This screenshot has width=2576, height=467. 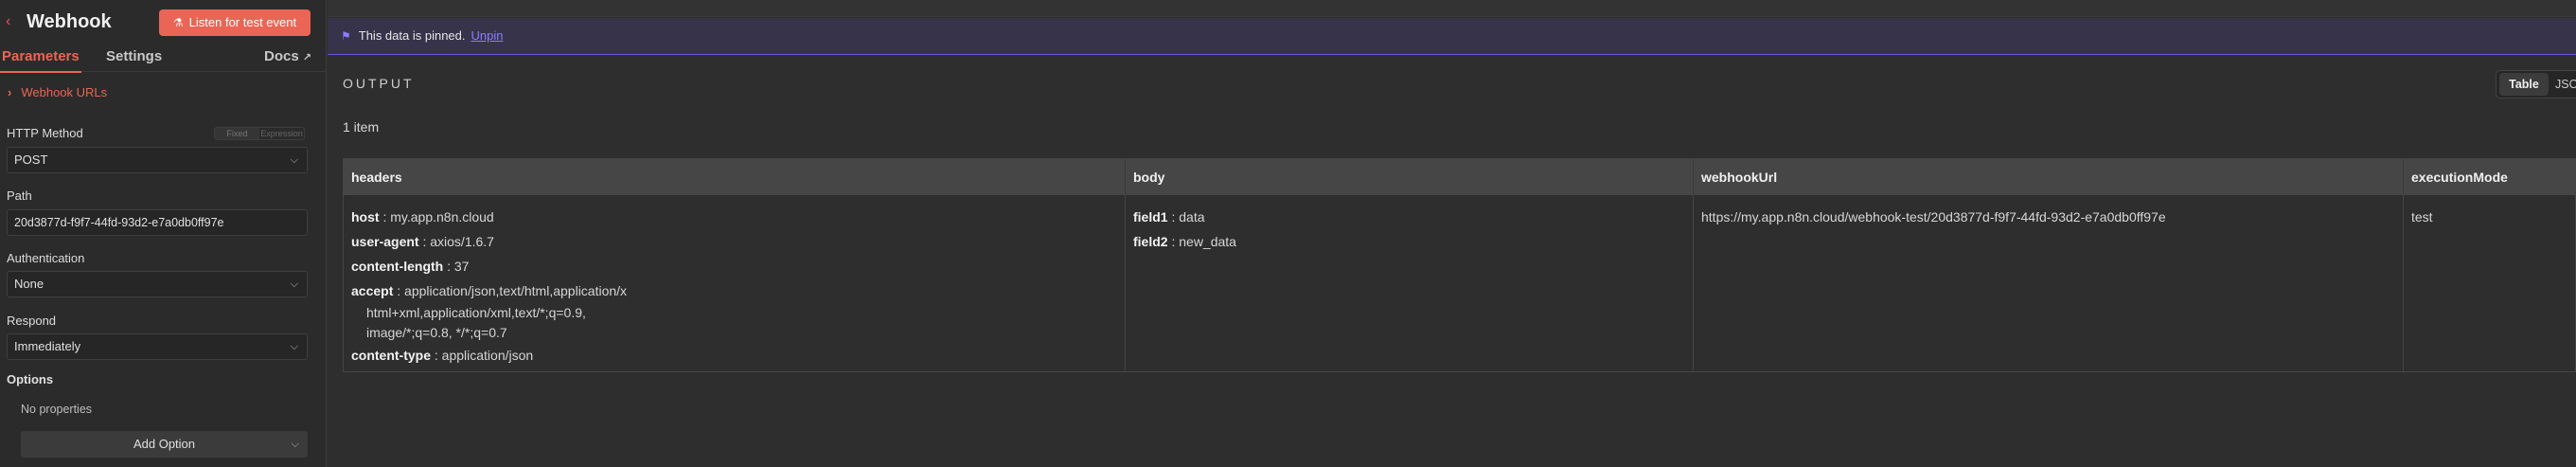 I want to click on respond-value: Immediately, so click(x=48, y=346).